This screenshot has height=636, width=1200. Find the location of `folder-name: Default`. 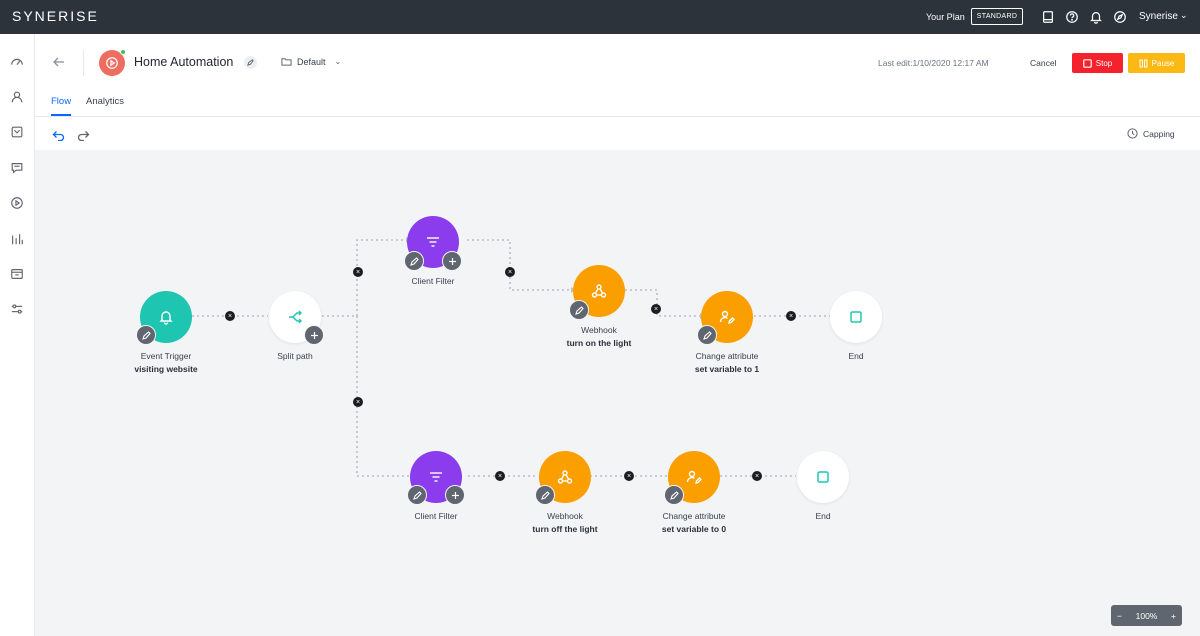

folder-name: Default is located at coordinates (311, 61).